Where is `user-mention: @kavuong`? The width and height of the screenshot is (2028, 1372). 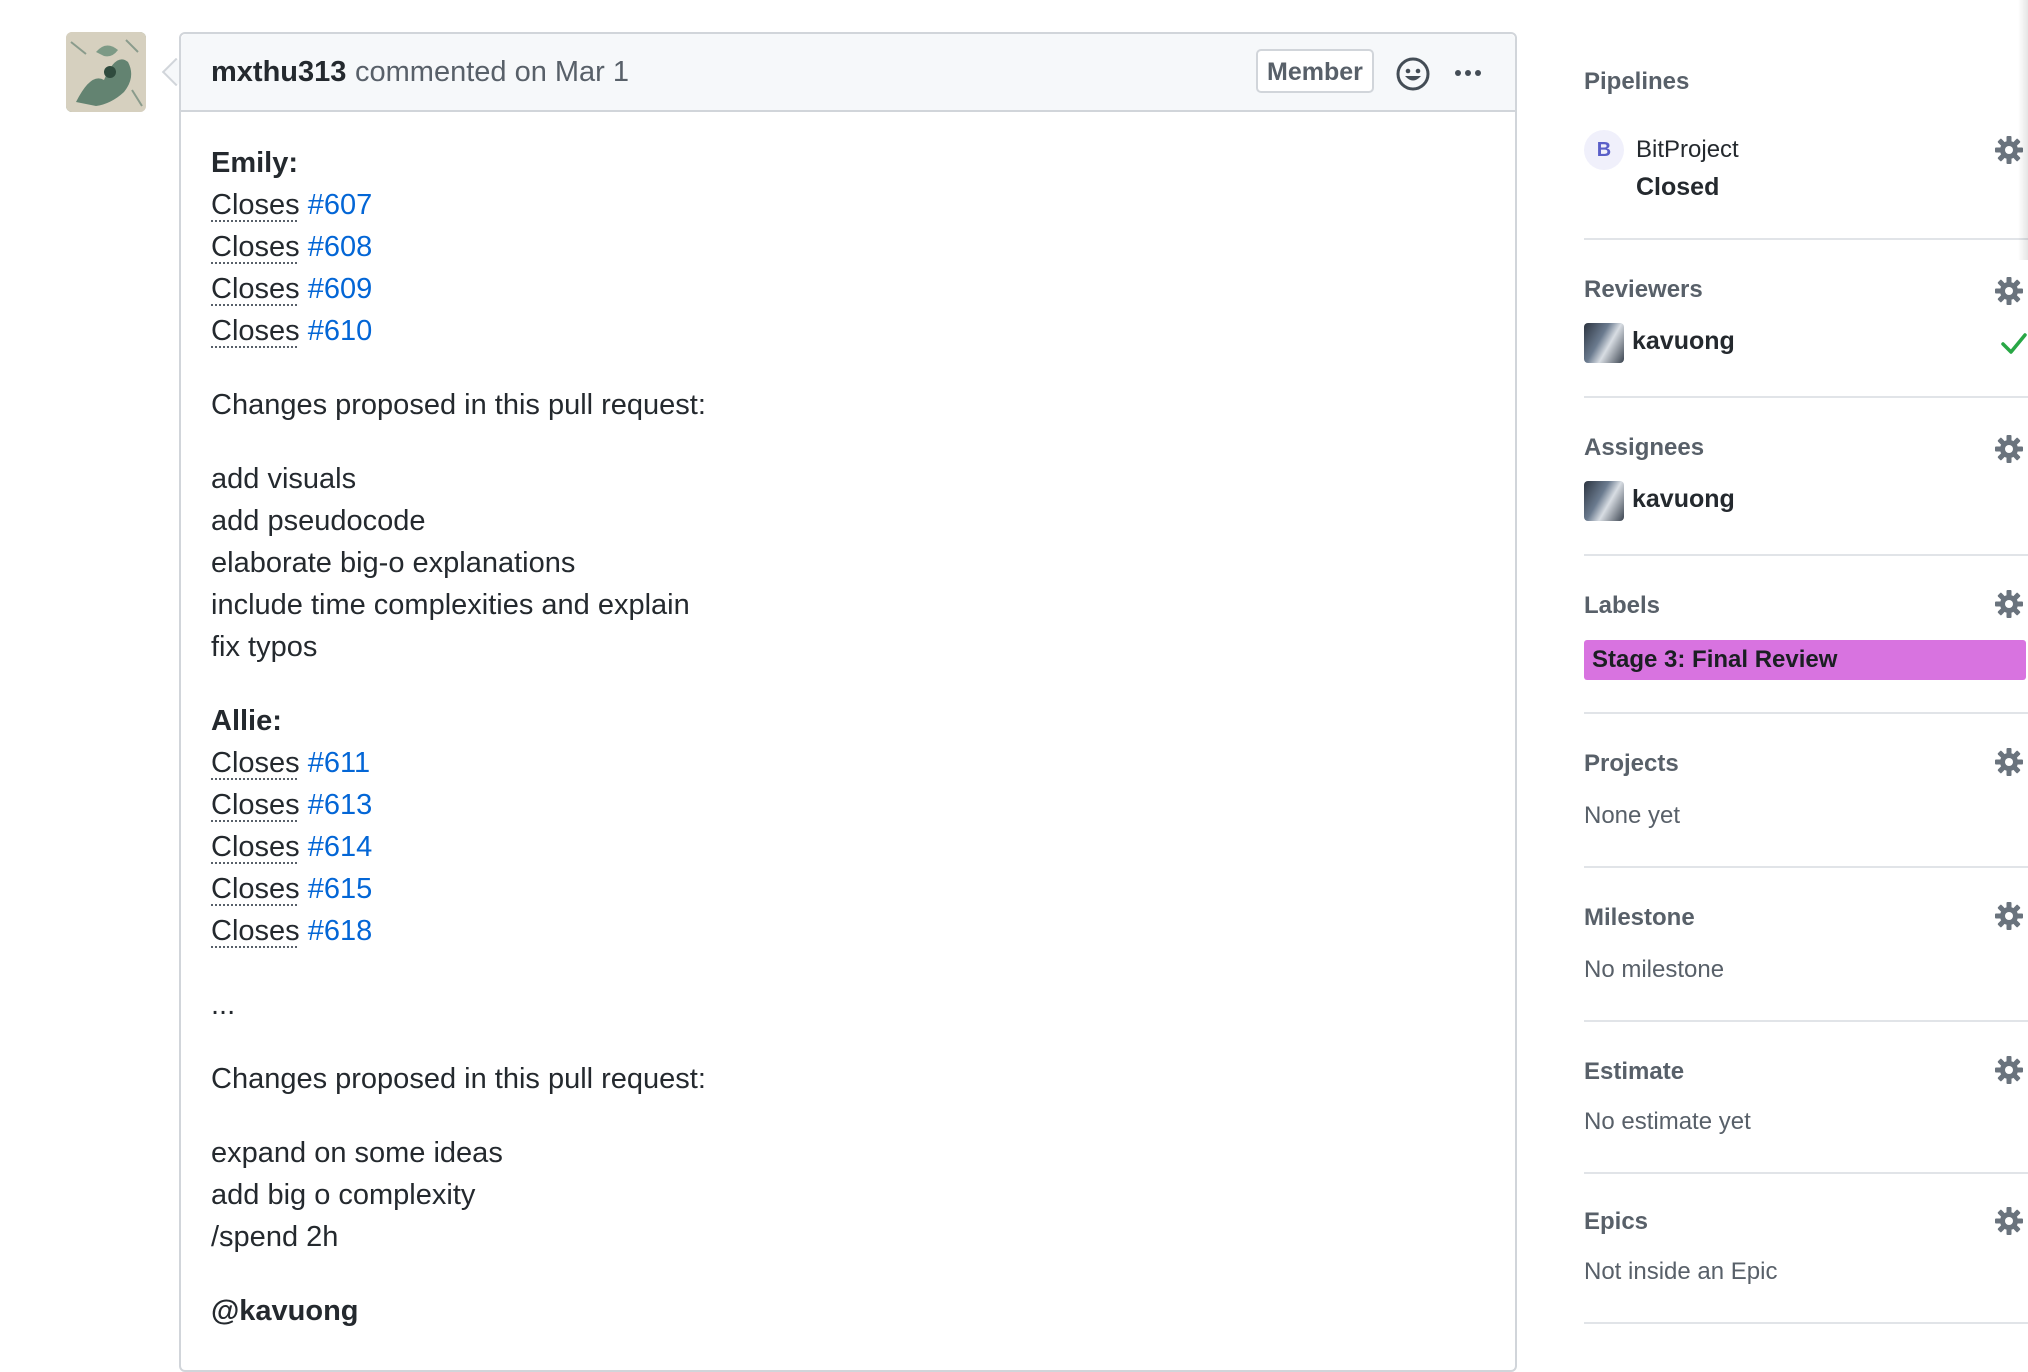 user-mention: @kavuong is located at coordinates (848, 1311).